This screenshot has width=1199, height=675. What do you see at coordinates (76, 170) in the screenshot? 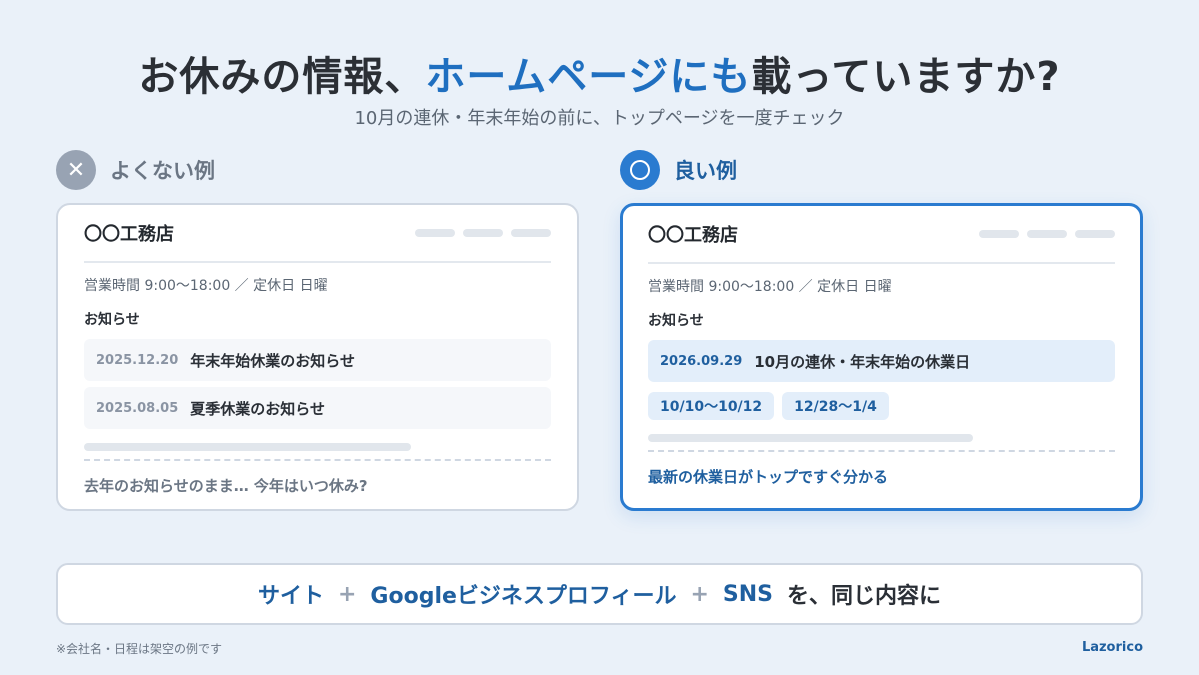
I see `cross-icon: ✕` at bounding box center [76, 170].